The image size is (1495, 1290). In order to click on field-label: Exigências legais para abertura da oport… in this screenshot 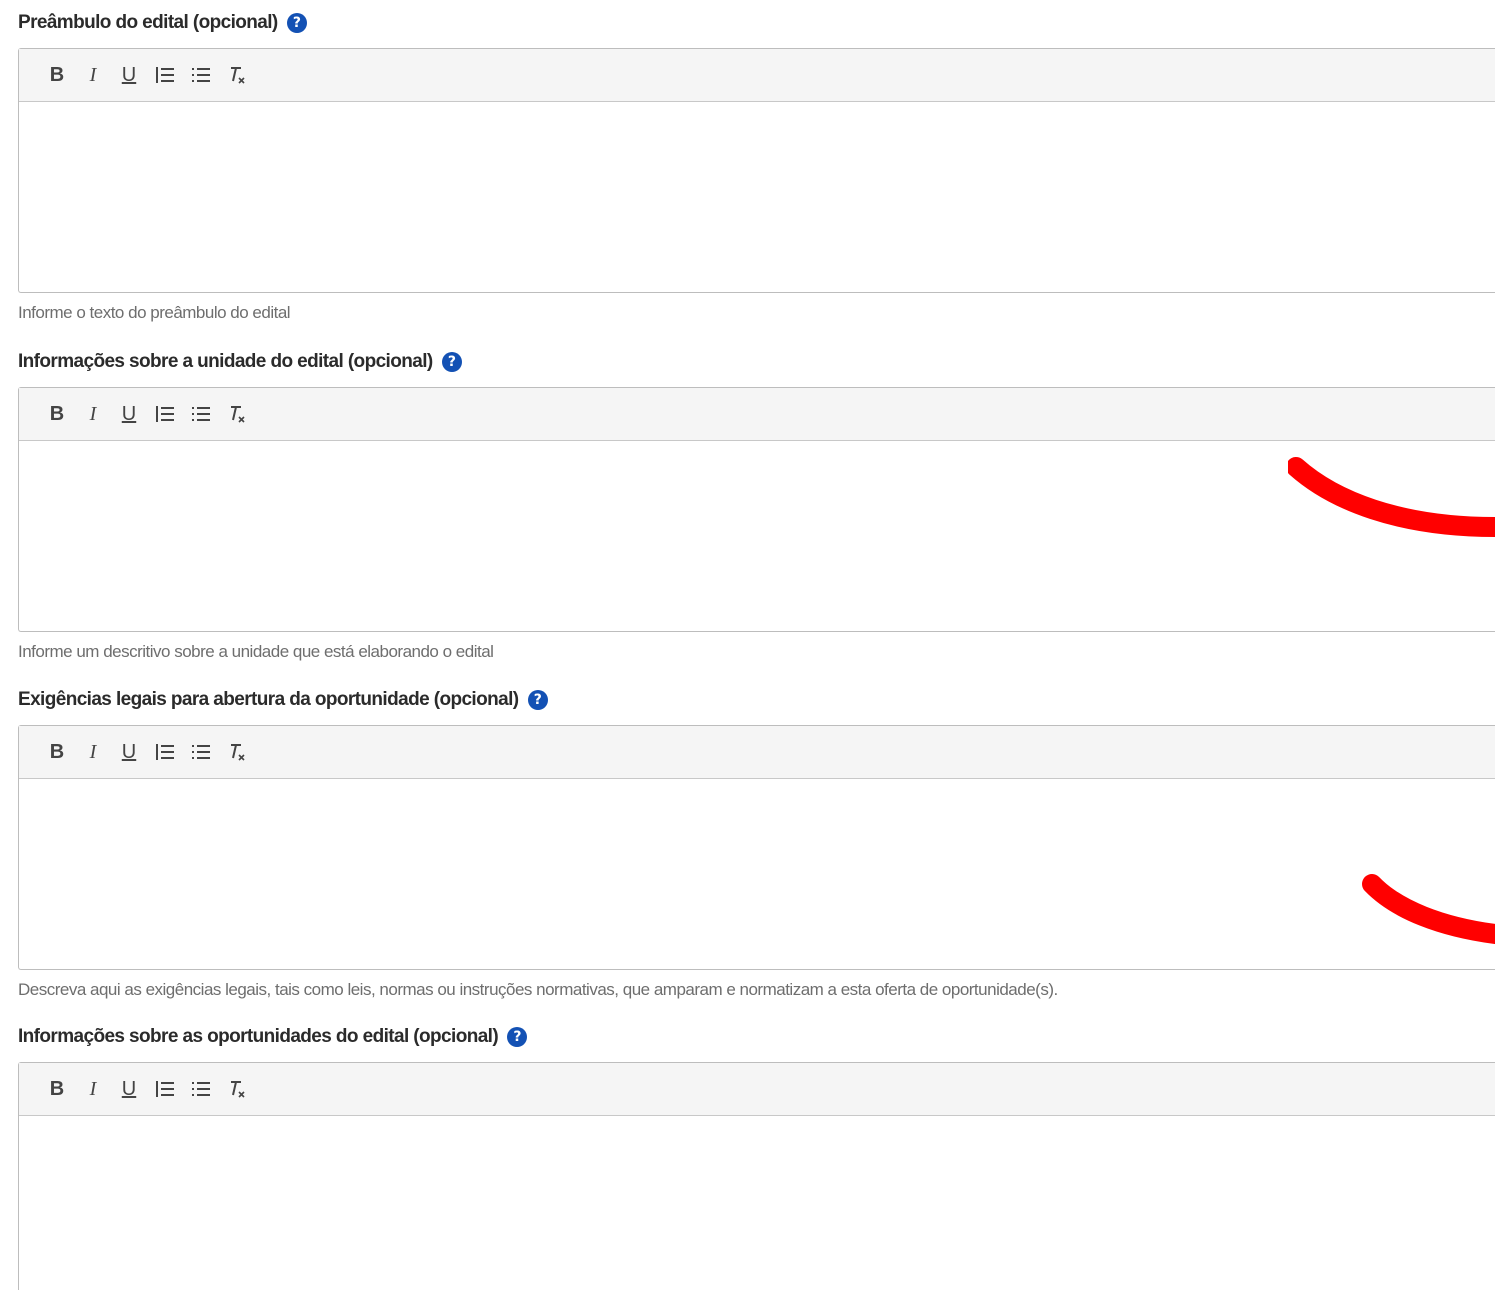, I will do `click(268, 699)`.